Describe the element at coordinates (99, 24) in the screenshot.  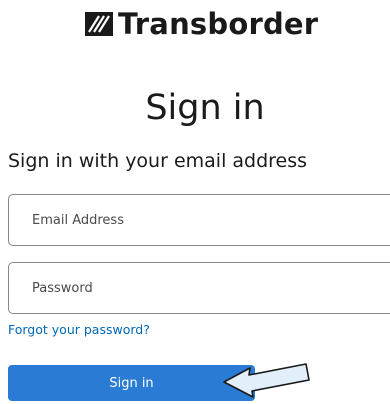
I see `slashed-square-logo-icon` at that location.